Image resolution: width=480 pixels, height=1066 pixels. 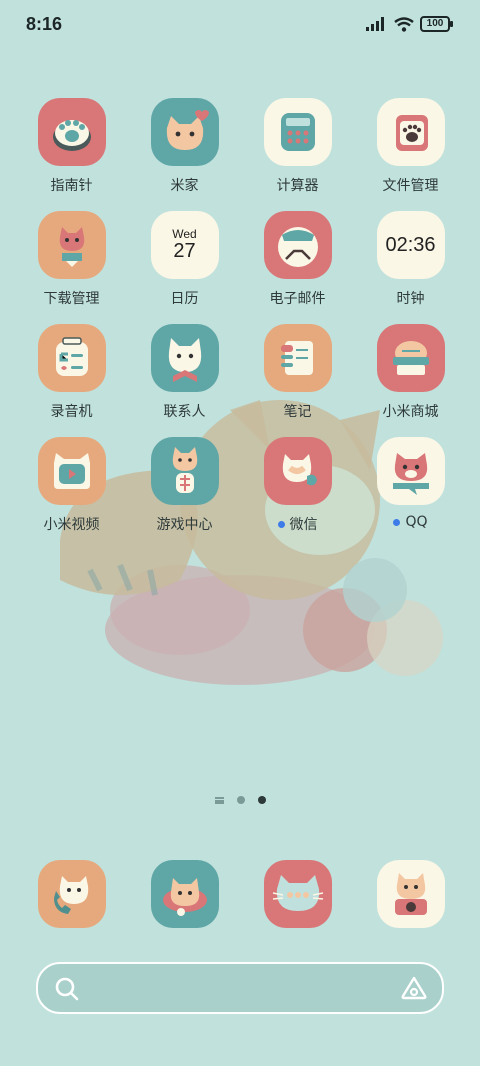 I want to click on search-icon, so click(x=67, y=989).